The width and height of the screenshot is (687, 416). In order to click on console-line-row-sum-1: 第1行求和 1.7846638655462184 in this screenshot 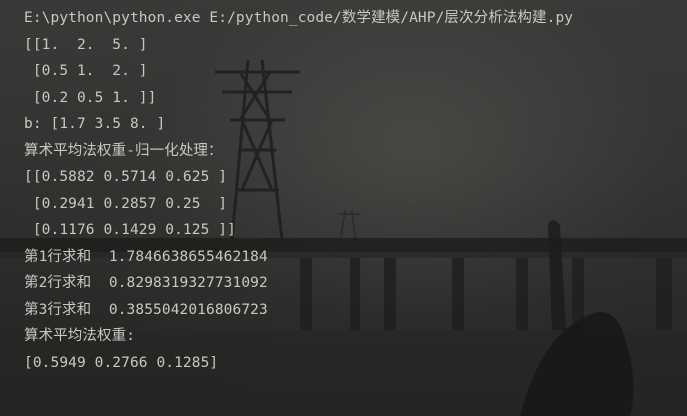, I will do `click(146, 256)`.